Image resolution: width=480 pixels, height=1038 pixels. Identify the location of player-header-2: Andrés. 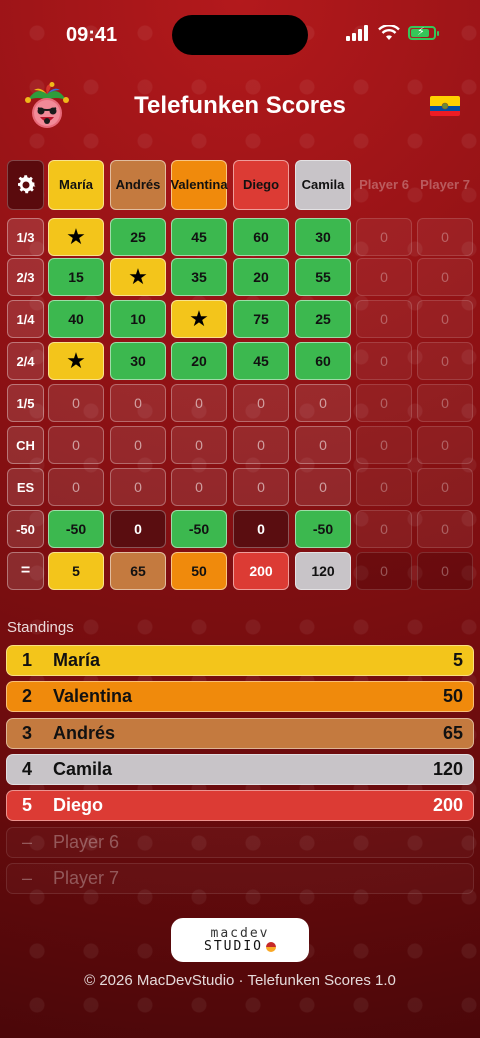
(138, 185).